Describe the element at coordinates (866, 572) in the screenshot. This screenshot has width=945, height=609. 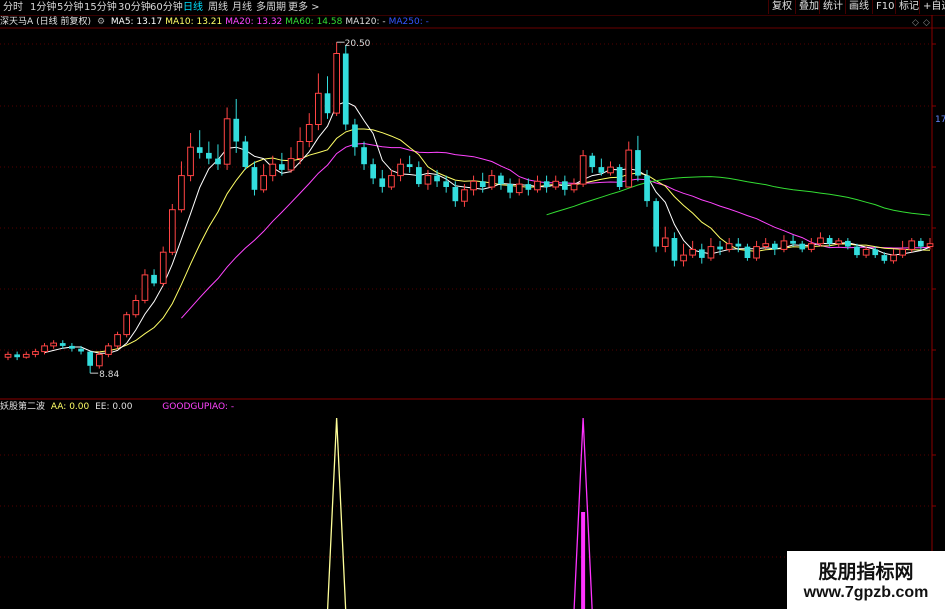
I see `watermark-title: 股朋指标网` at that location.